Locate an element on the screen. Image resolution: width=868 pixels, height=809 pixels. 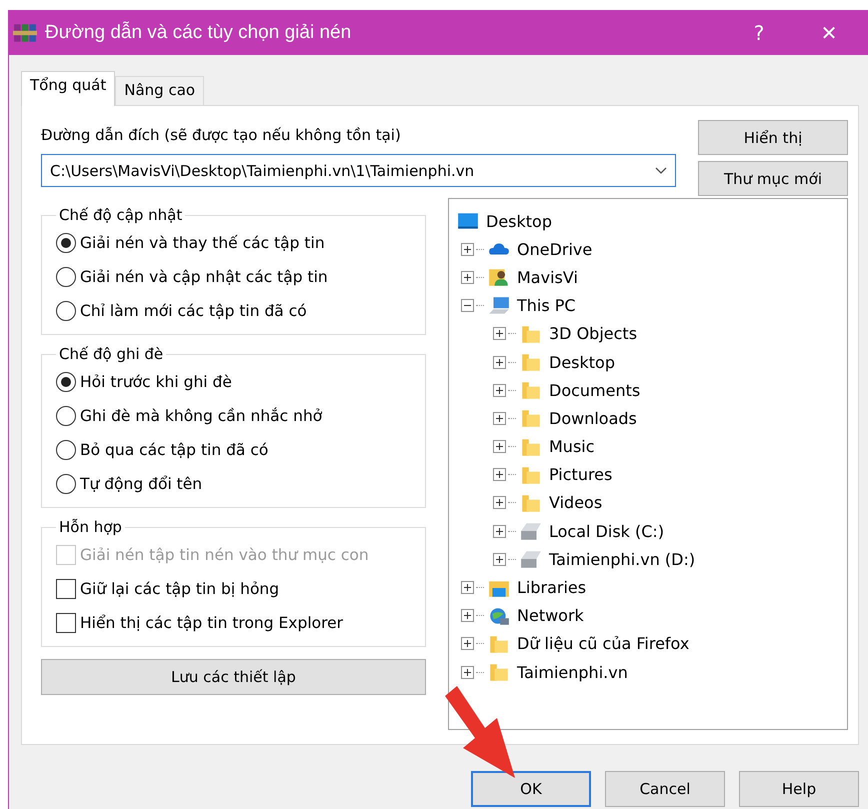
tab: Nâng cao is located at coordinates (159, 90).